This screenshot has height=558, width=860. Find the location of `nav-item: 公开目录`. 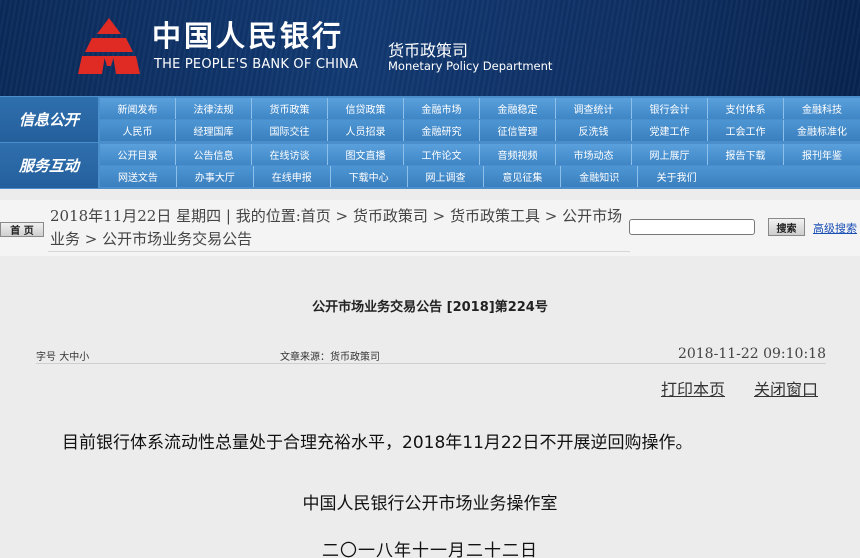

nav-item: 公开目录 is located at coordinates (138, 154).